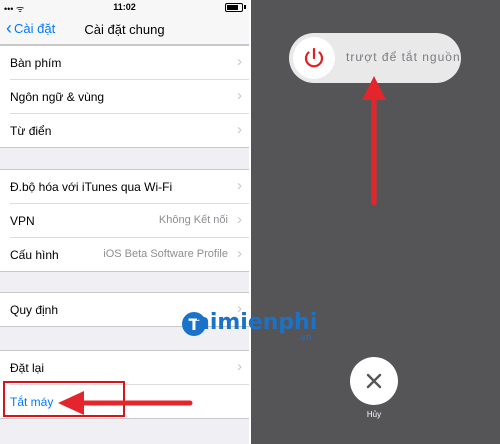 The image size is (500, 444). I want to click on arrow-up-head, so click(374, 88).